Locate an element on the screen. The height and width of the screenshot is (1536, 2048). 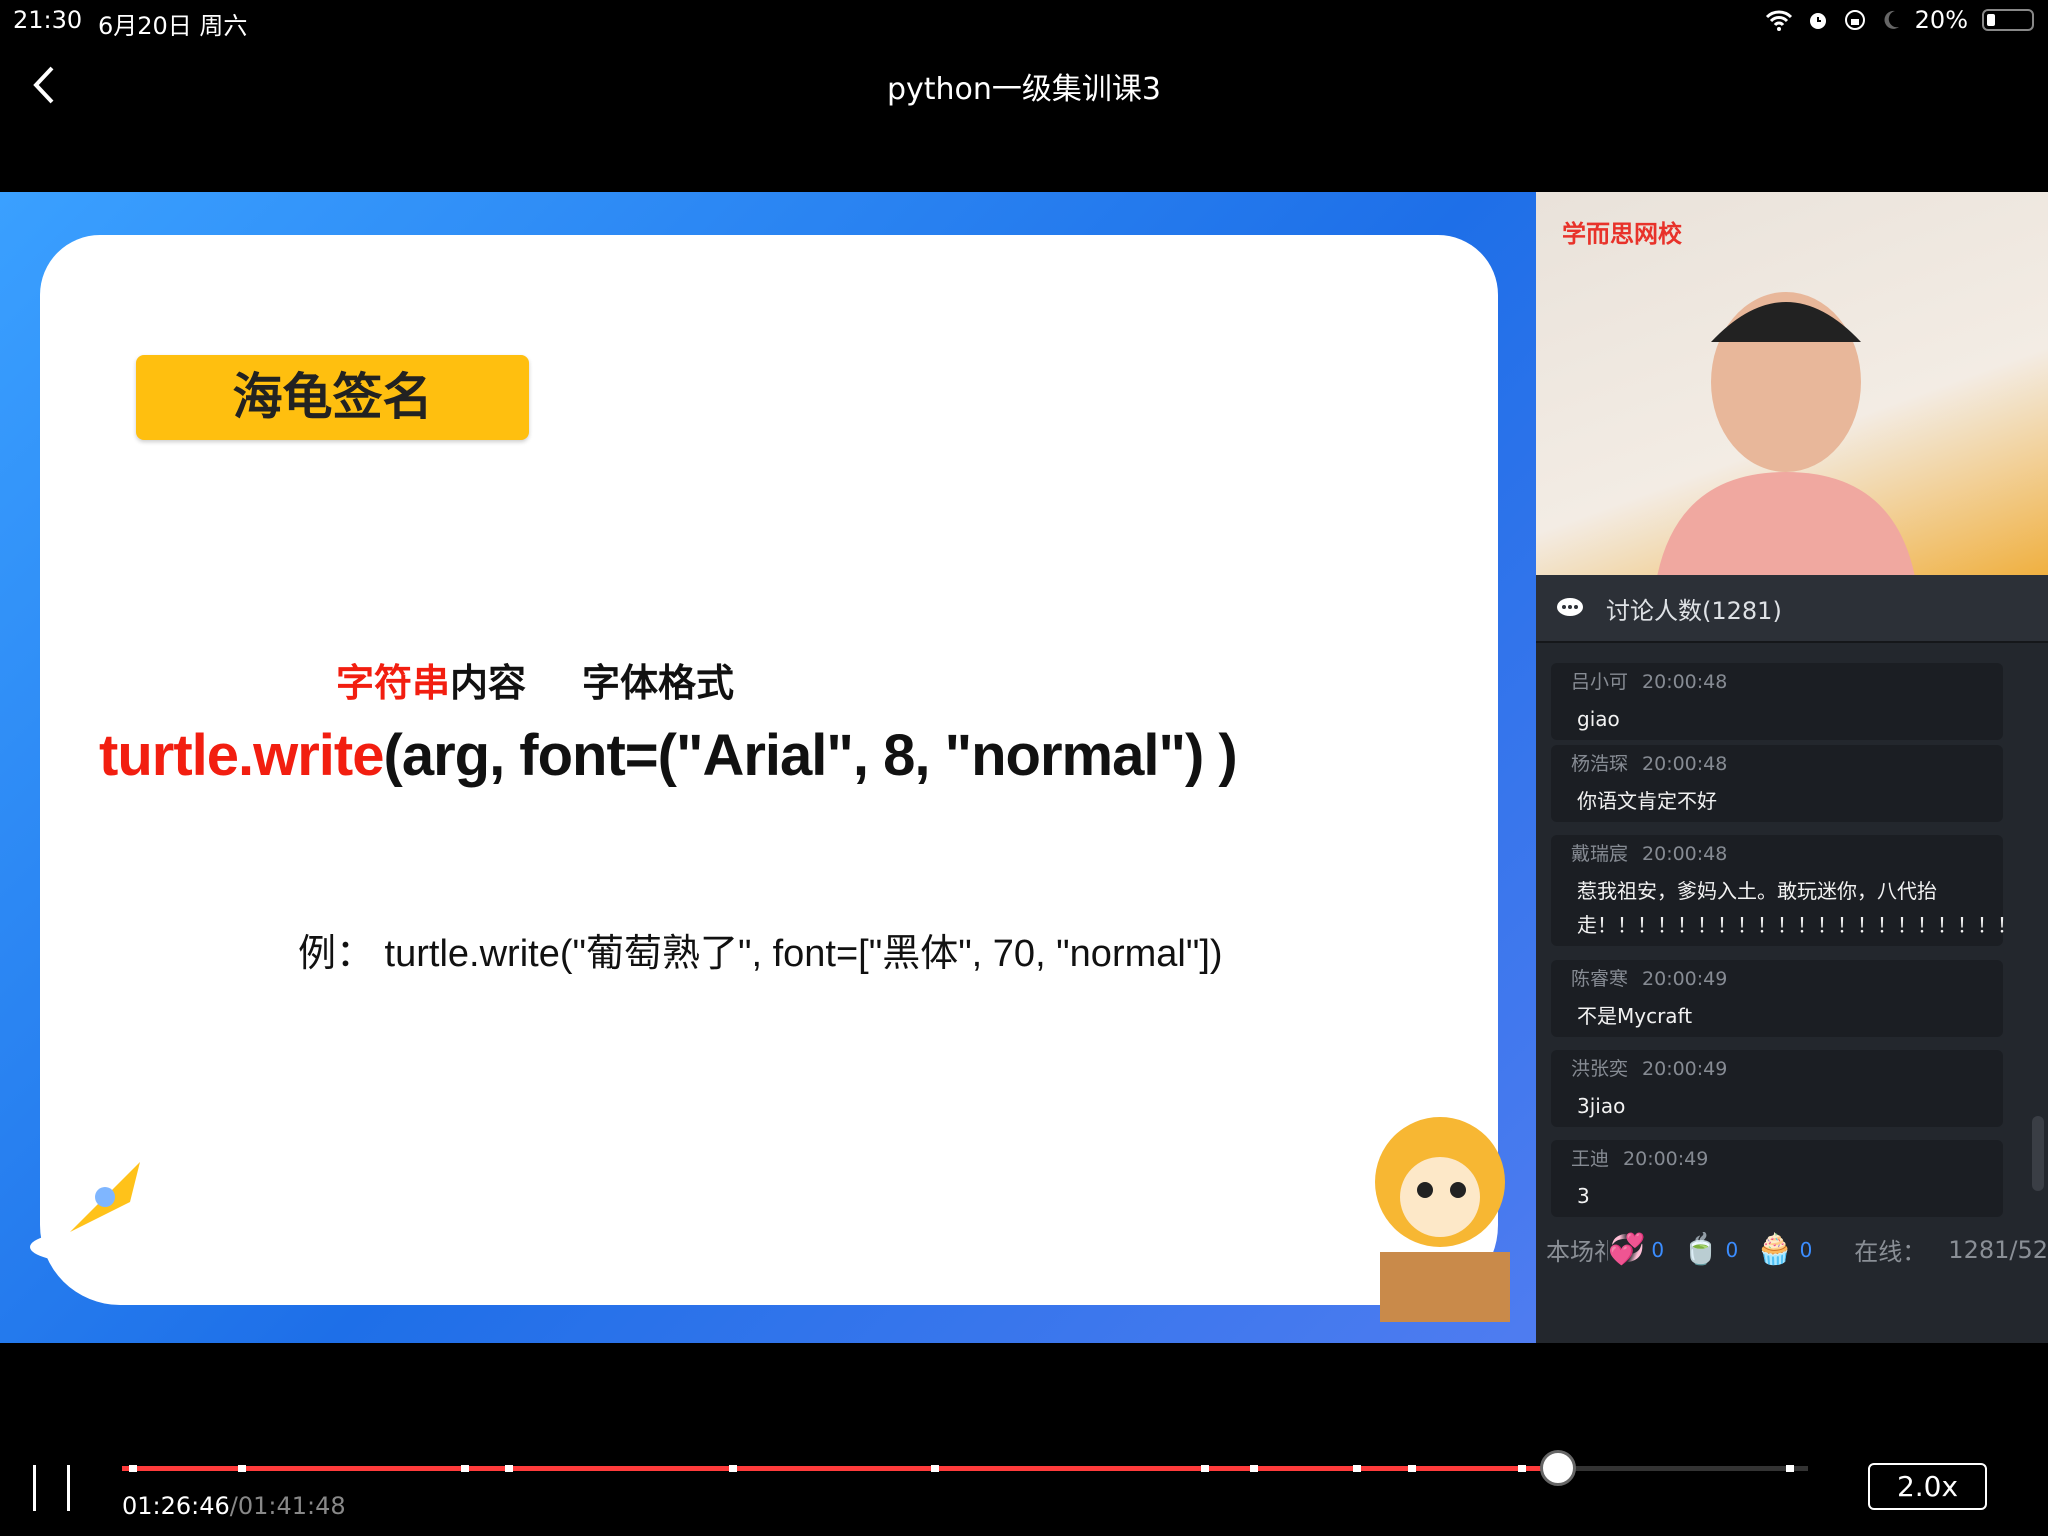
chat-text: 惹我祖安，爹妈入土。敢玩迷你，八代抬走！！！！！！！！！！！！！！！！！！！！！ is located at coordinates (1797, 908).